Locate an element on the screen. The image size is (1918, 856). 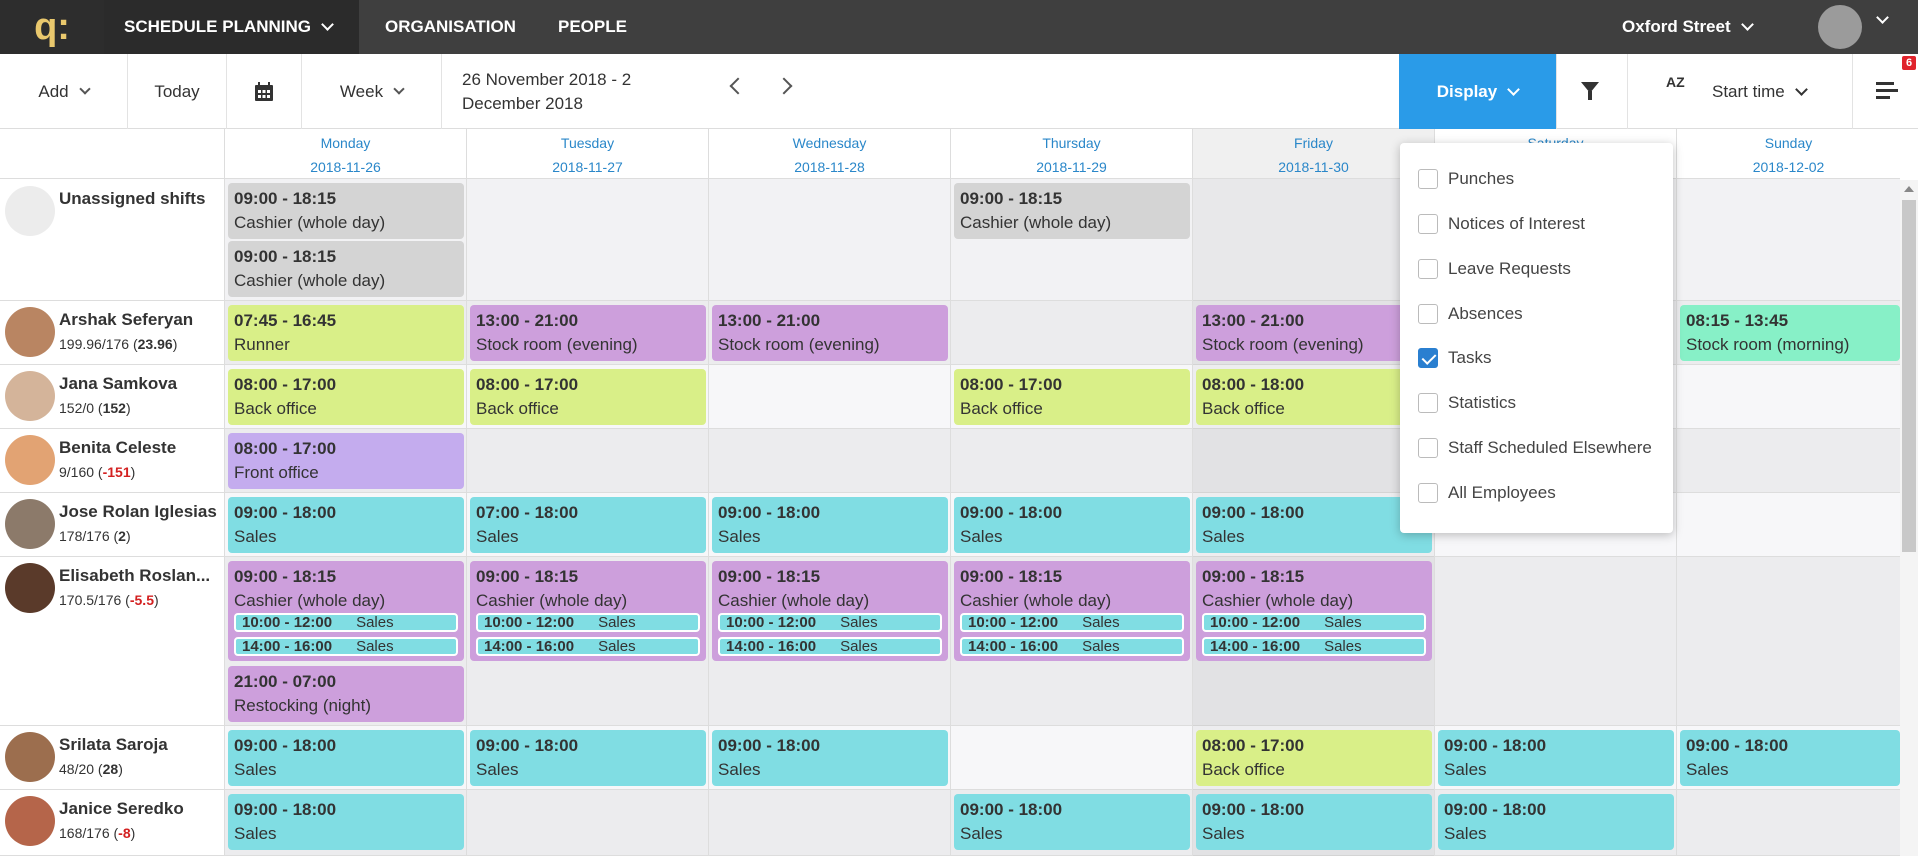
person-name: Srilata Saroja is located at coordinates (139, 745).